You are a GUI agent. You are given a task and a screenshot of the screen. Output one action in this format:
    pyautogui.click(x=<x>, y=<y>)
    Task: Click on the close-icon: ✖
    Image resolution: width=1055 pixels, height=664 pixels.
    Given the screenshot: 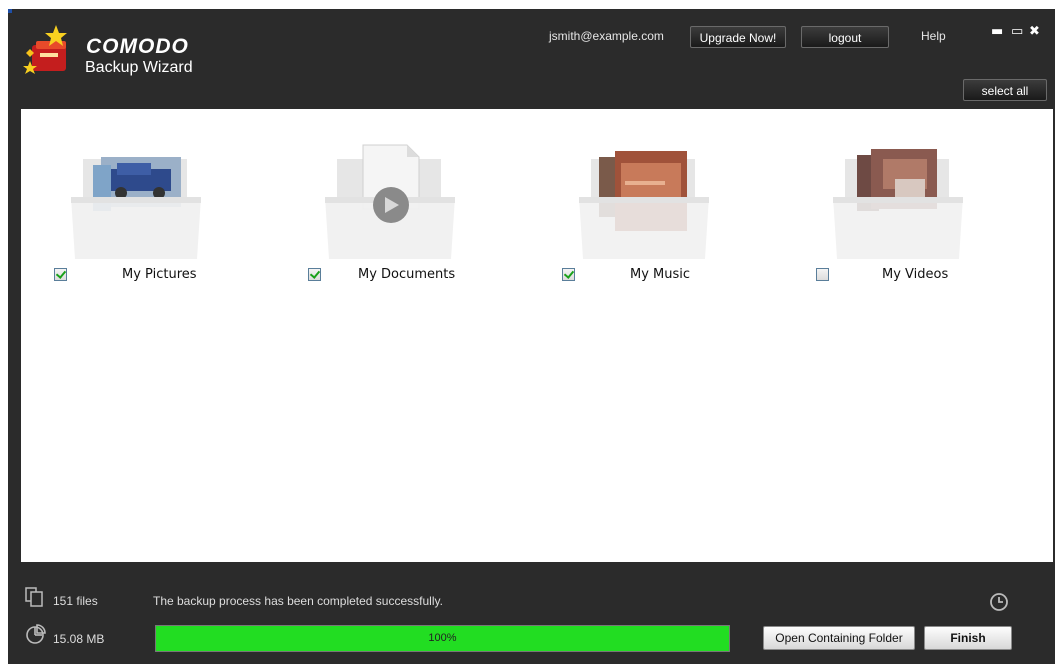 What is the action you would take?
    pyautogui.click(x=1034, y=31)
    